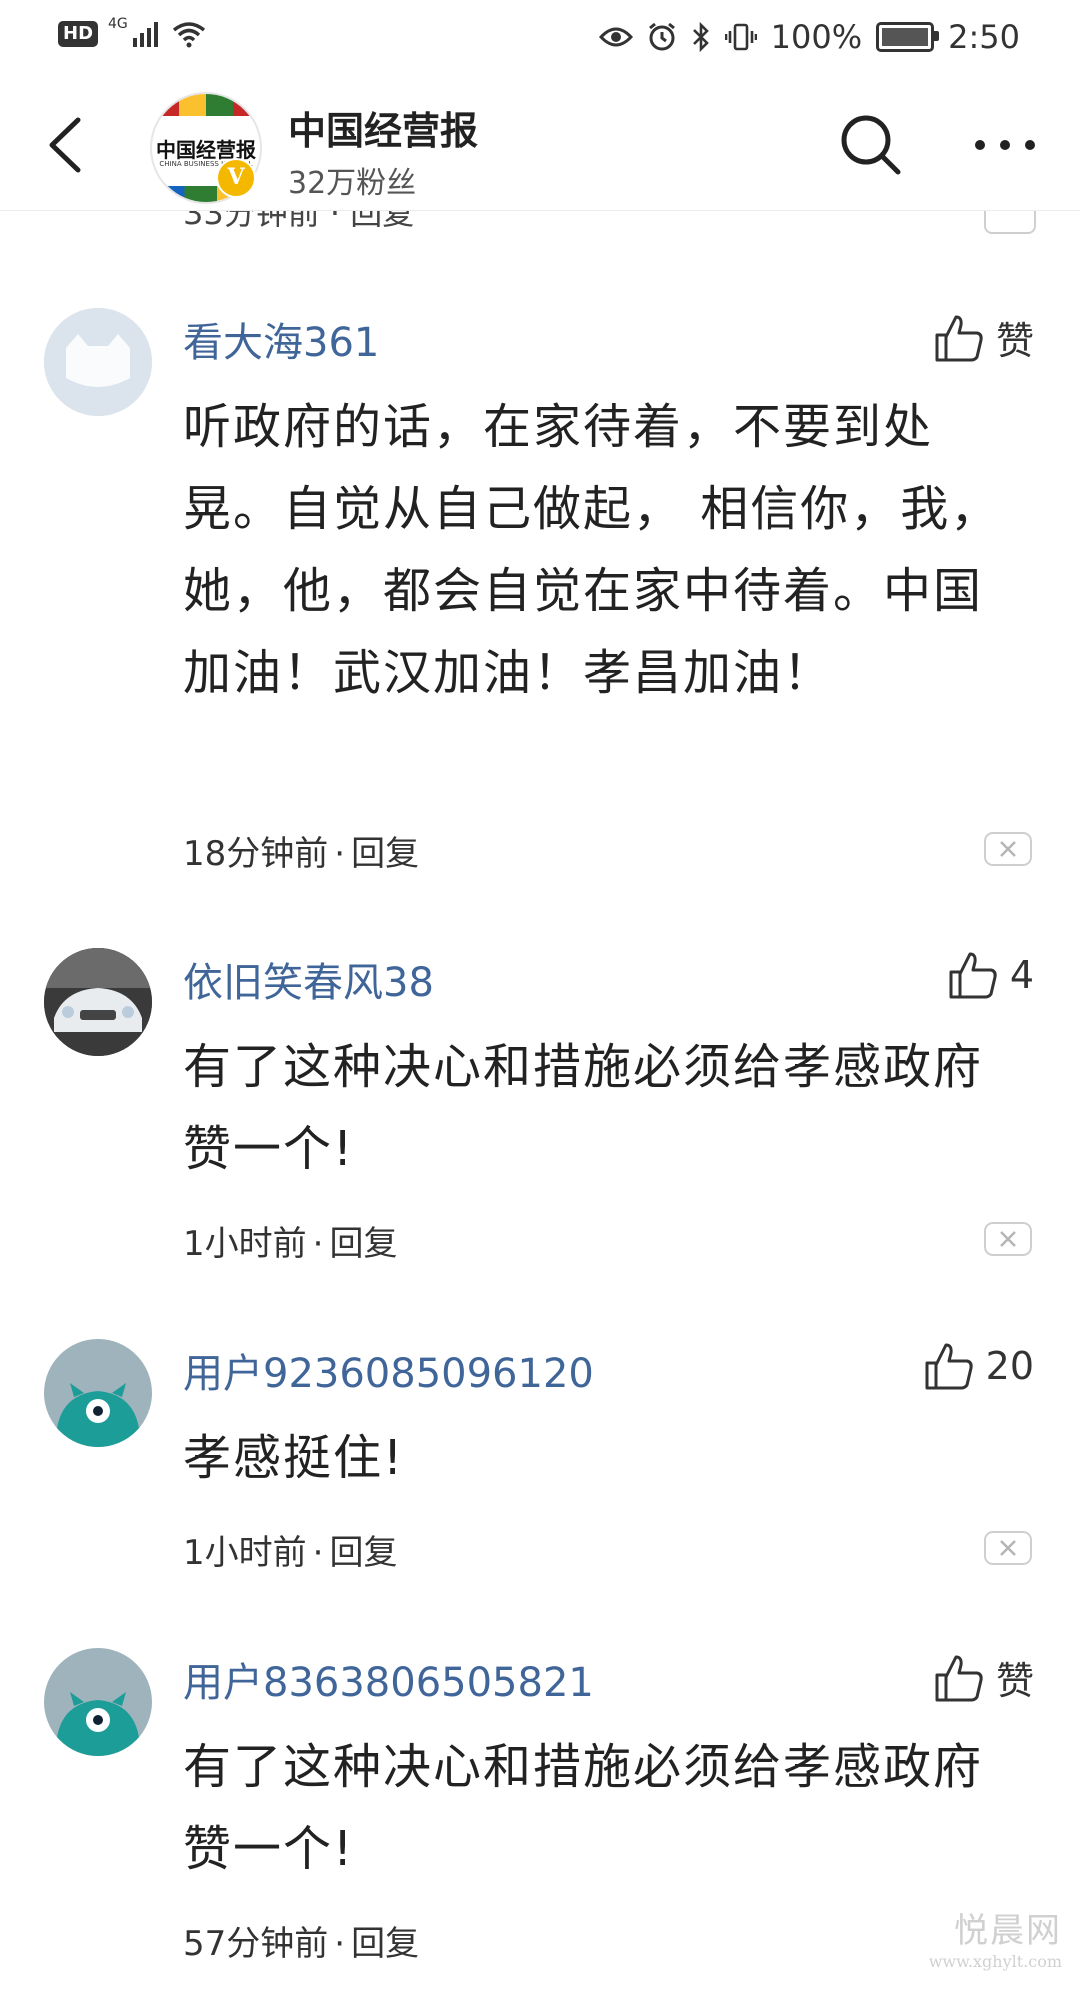 The height and width of the screenshot is (1989, 1080). I want to click on like-button: 4, so click(991, 975).